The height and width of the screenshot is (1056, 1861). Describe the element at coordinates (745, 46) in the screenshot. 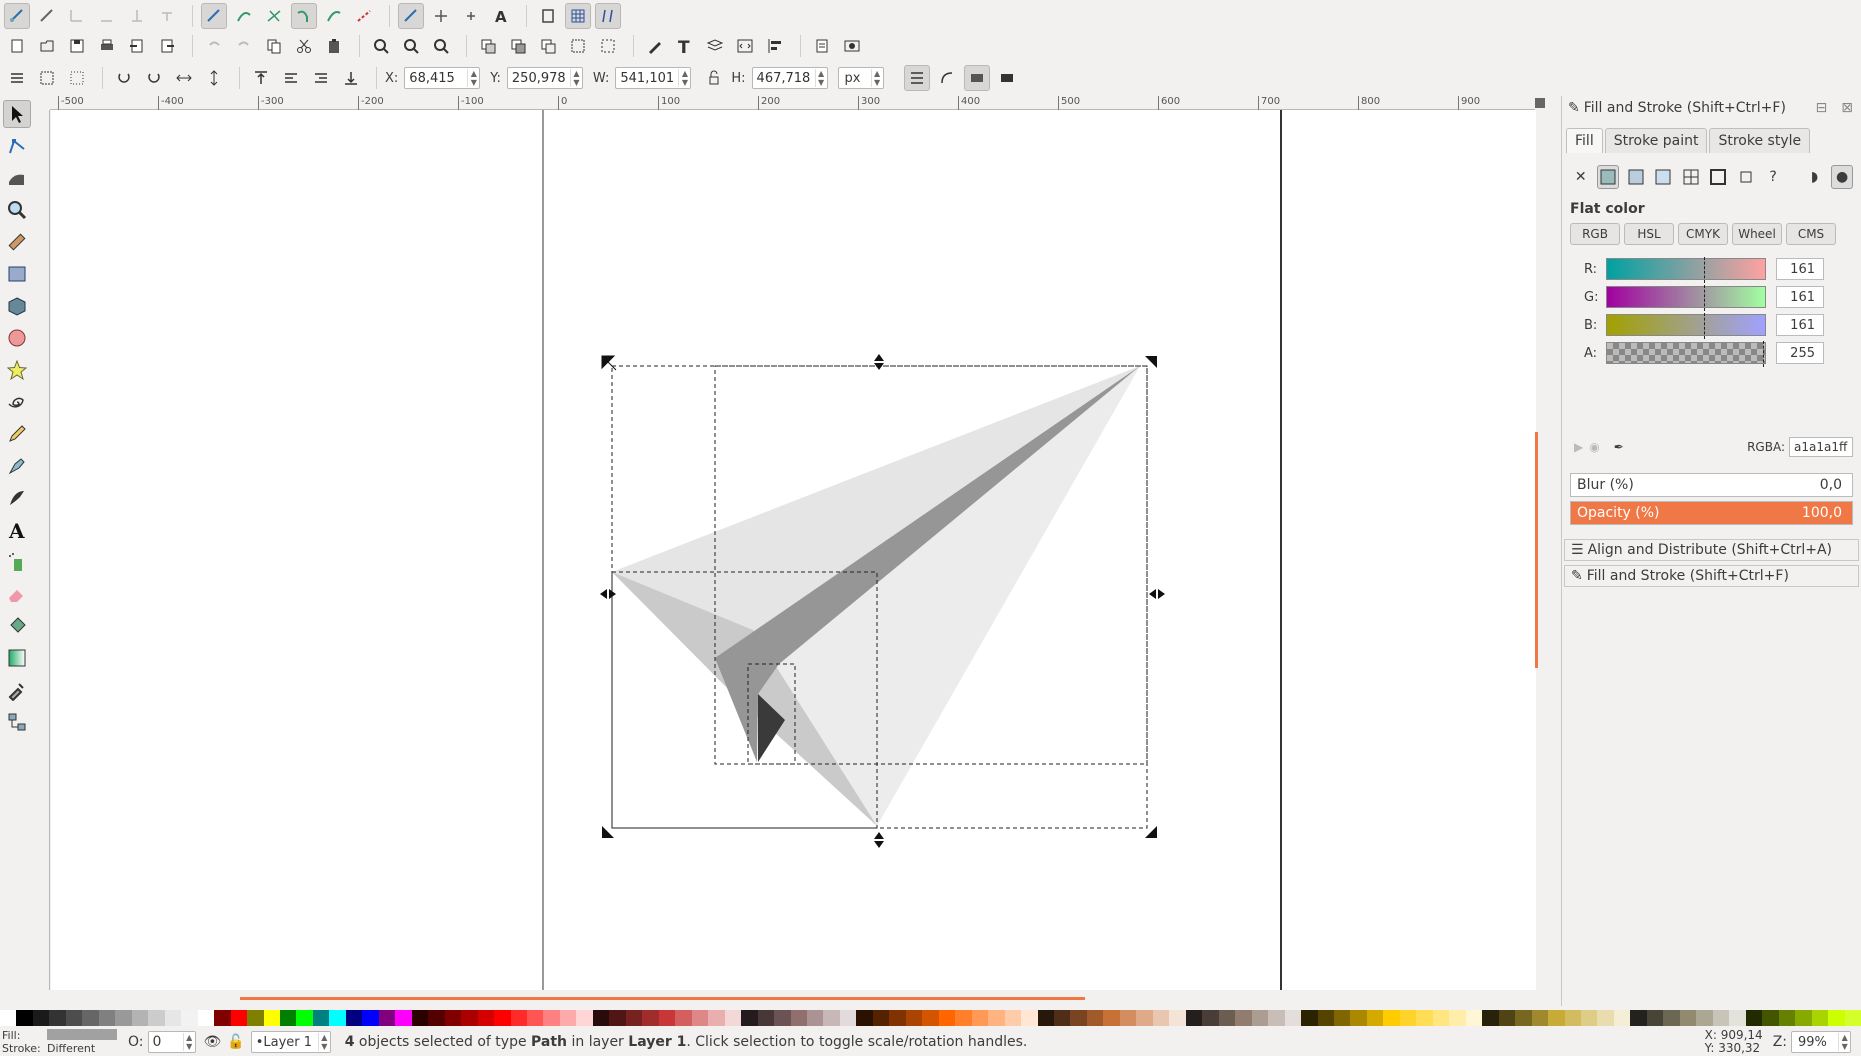

I see `xml-editor-icon` at that location.